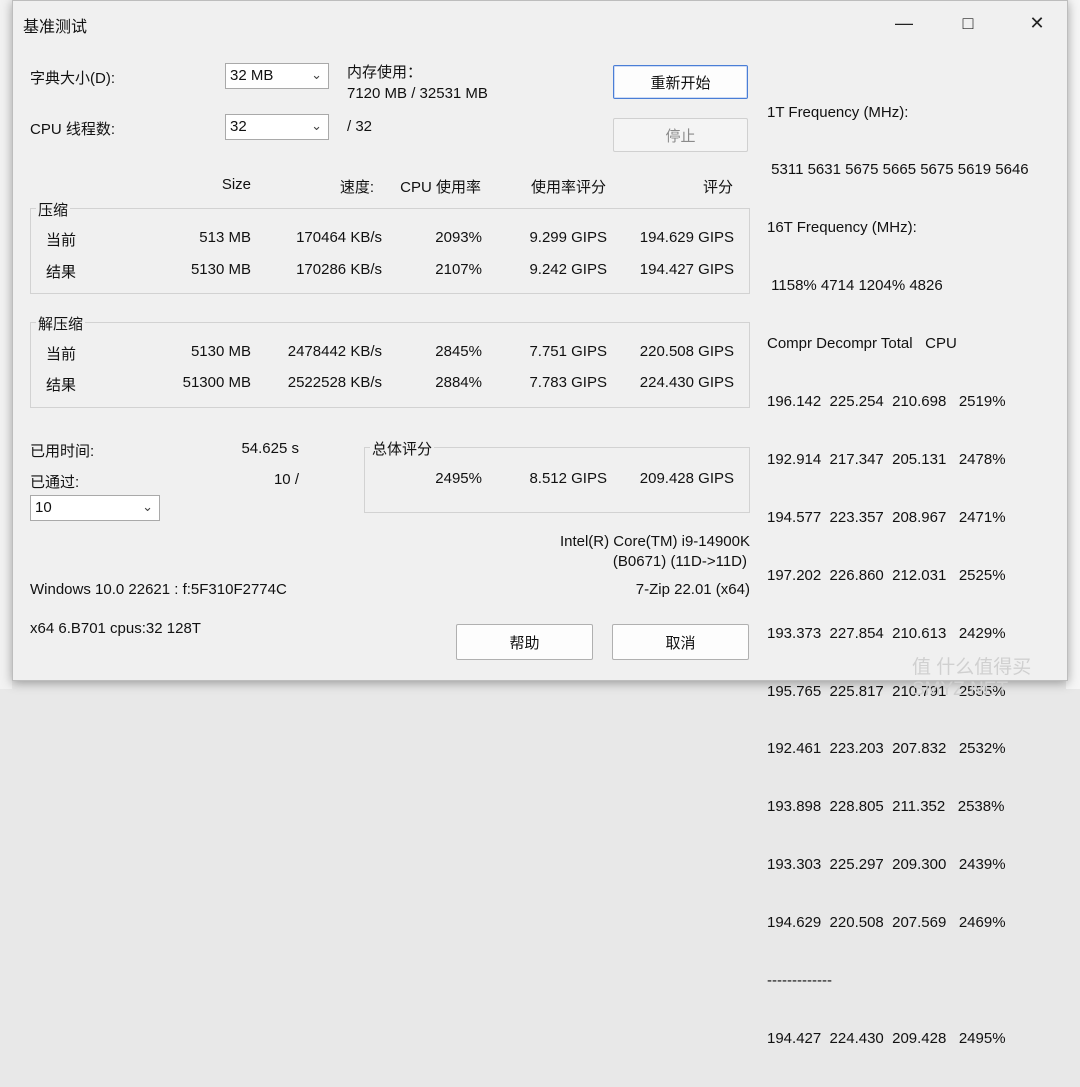 The width and height of the screenshot is (1080, 1087). I want to click on compress-current-usage-score: 9.299 GIPS, so click(568, 237).